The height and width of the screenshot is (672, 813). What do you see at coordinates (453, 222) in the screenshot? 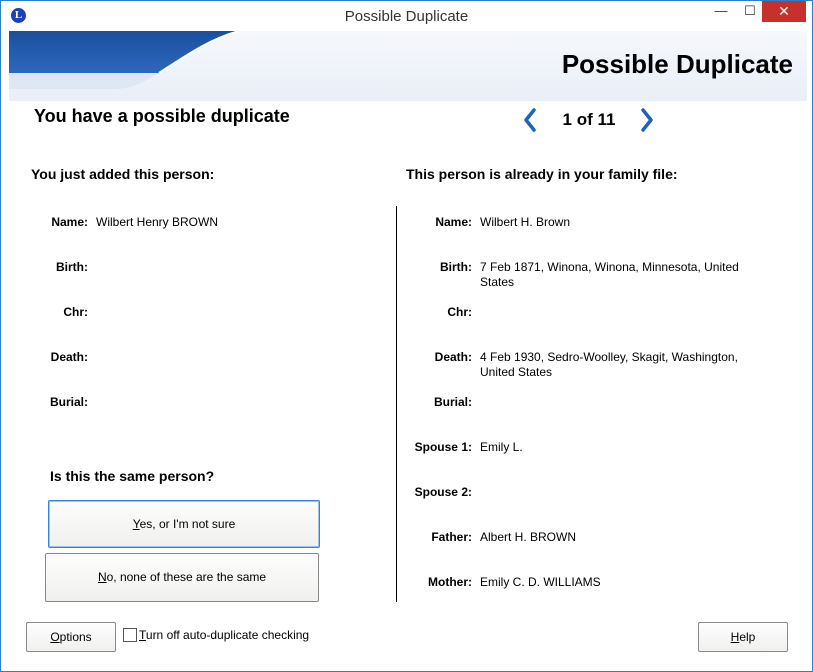
I see `existing-name-label: Name:` at bounding box center [453, 222].